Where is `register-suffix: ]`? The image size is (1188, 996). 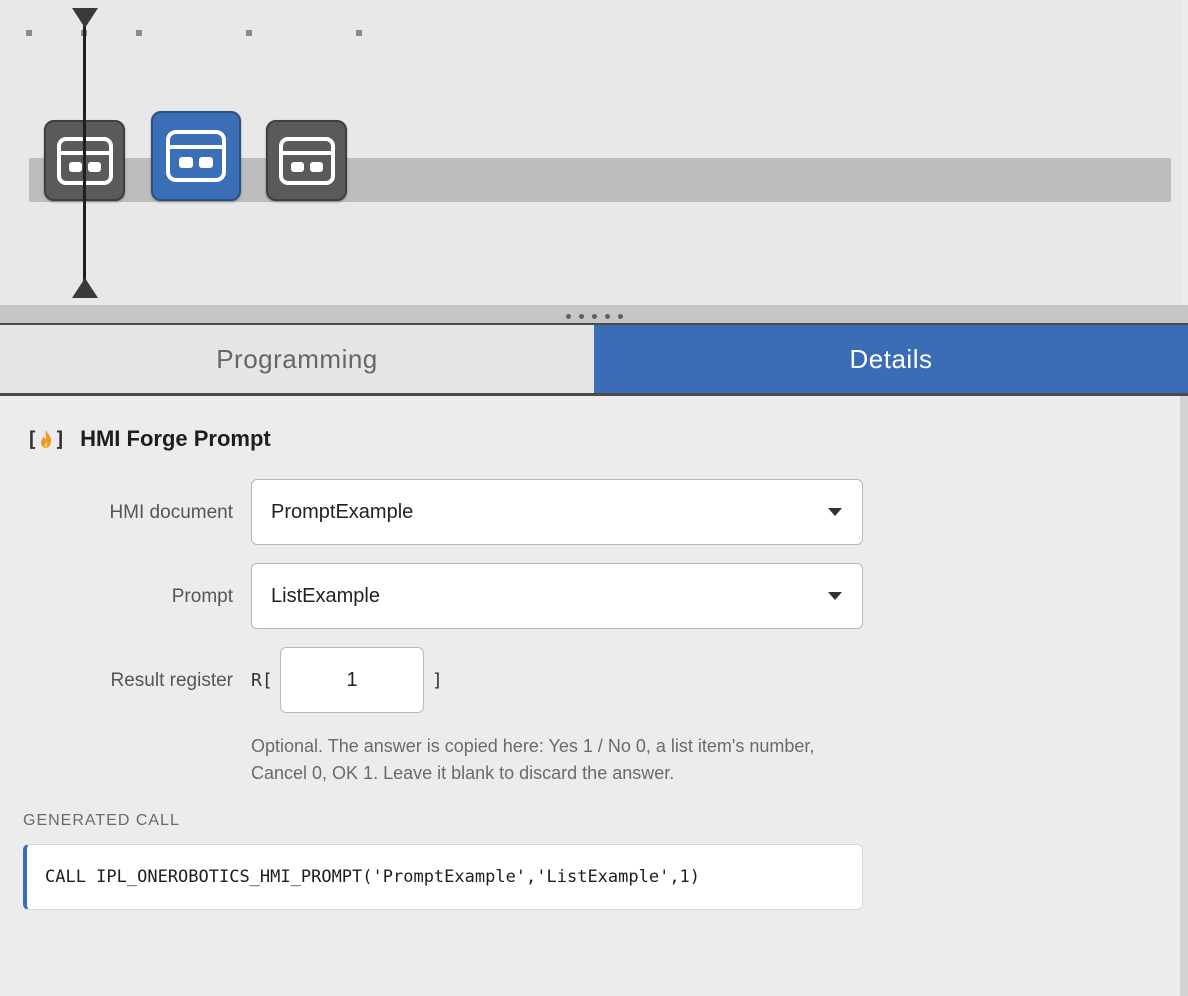
register-suffix: ] is located at coordinates (437, 680).